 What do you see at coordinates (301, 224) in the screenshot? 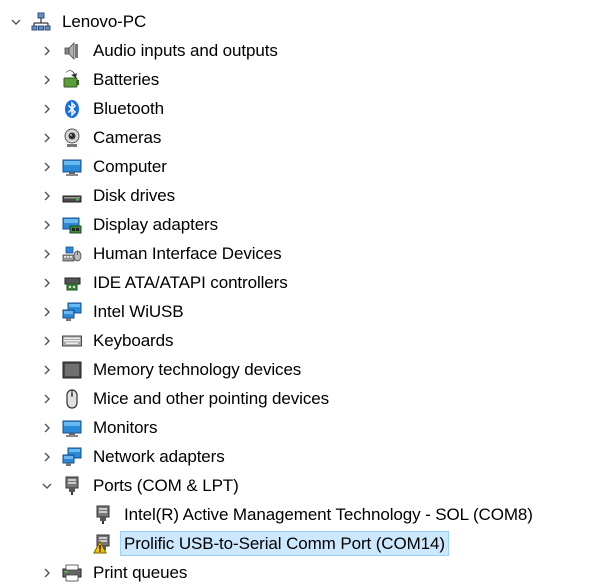
I see `tree-node-display-adapters: Display adapters` at bounding box center [301, 224].